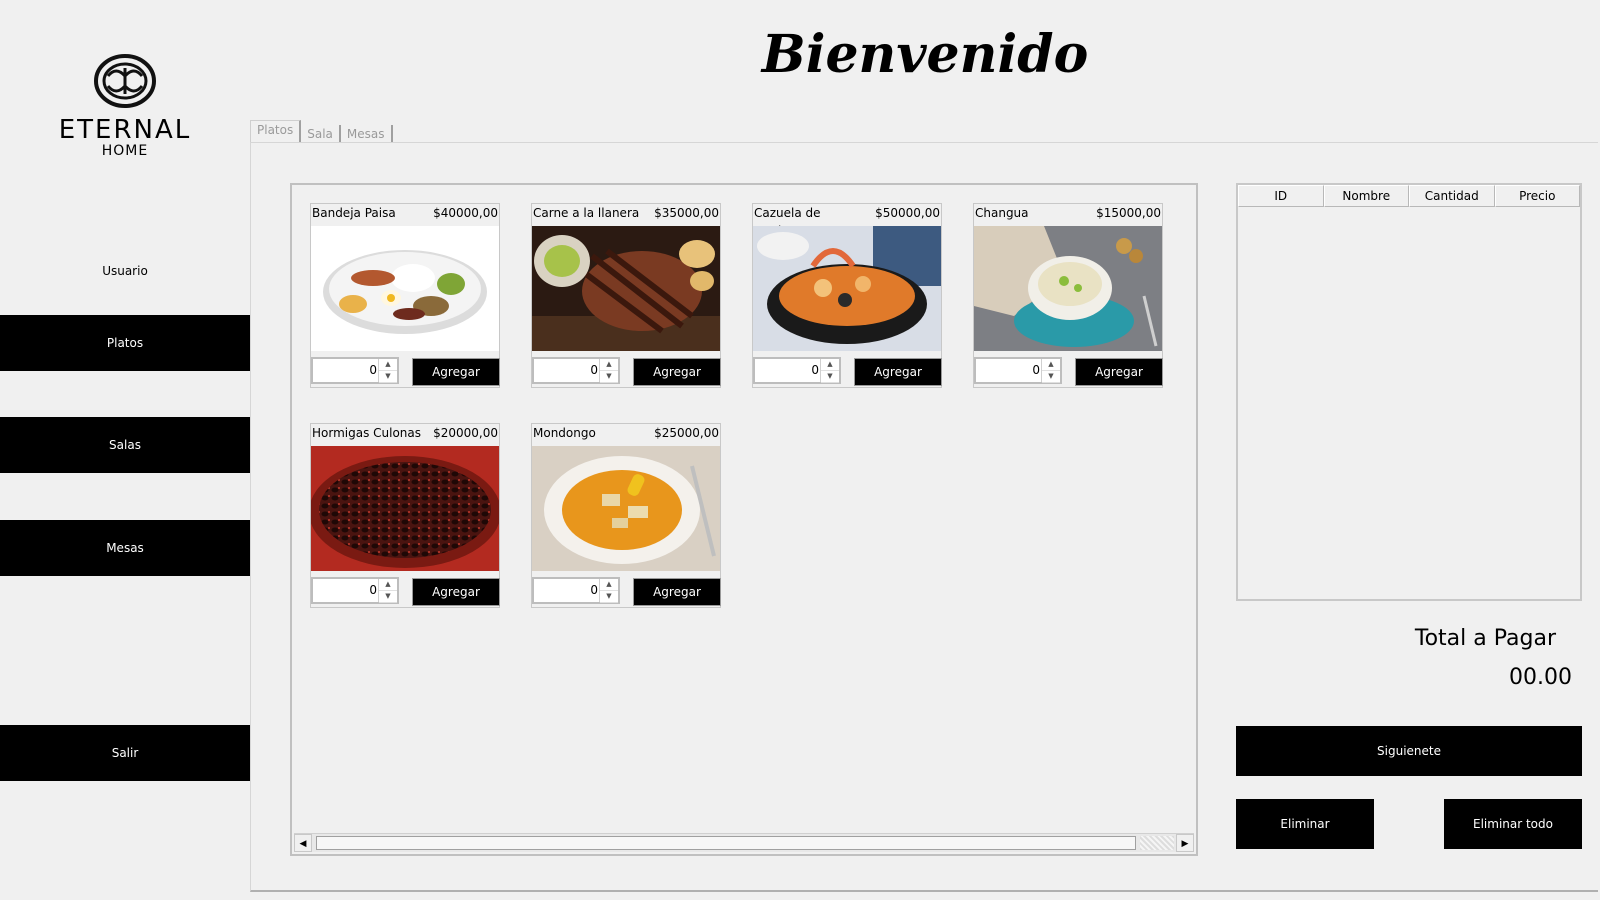  Describe the element at coordinates (925, 54) in the screenshot. I see `page-title: Bienvenido` at that location.